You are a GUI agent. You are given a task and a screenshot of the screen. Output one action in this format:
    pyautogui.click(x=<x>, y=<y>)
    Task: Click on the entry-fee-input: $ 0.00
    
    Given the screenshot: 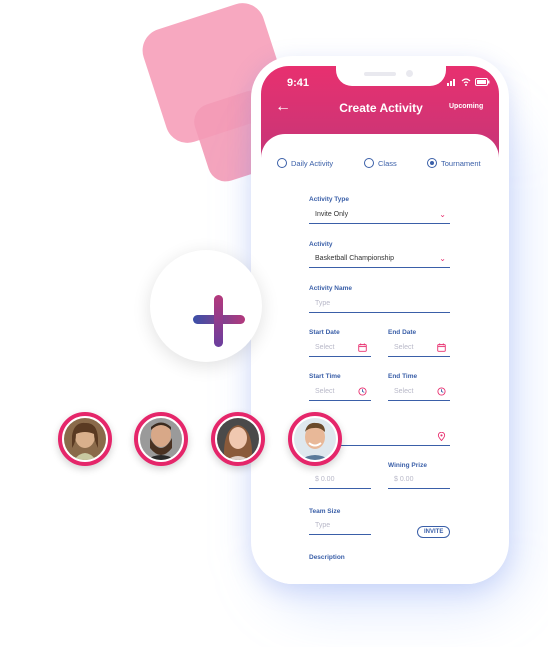 What is the action you would take?
    pyautogui.click(x=340, y=481)
    